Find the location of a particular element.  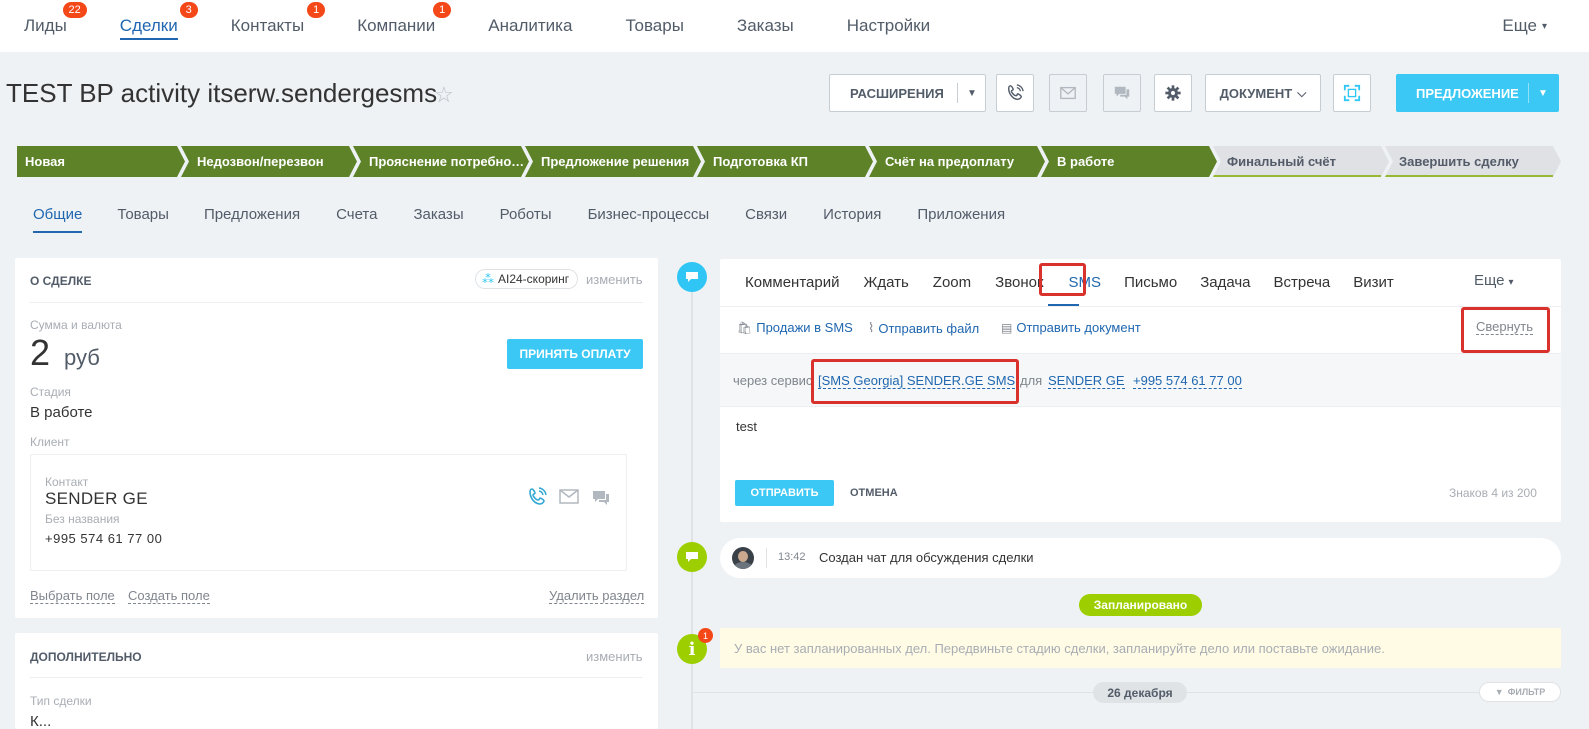

nav-item-label: Аналитика is located at coordinates (530, 25).